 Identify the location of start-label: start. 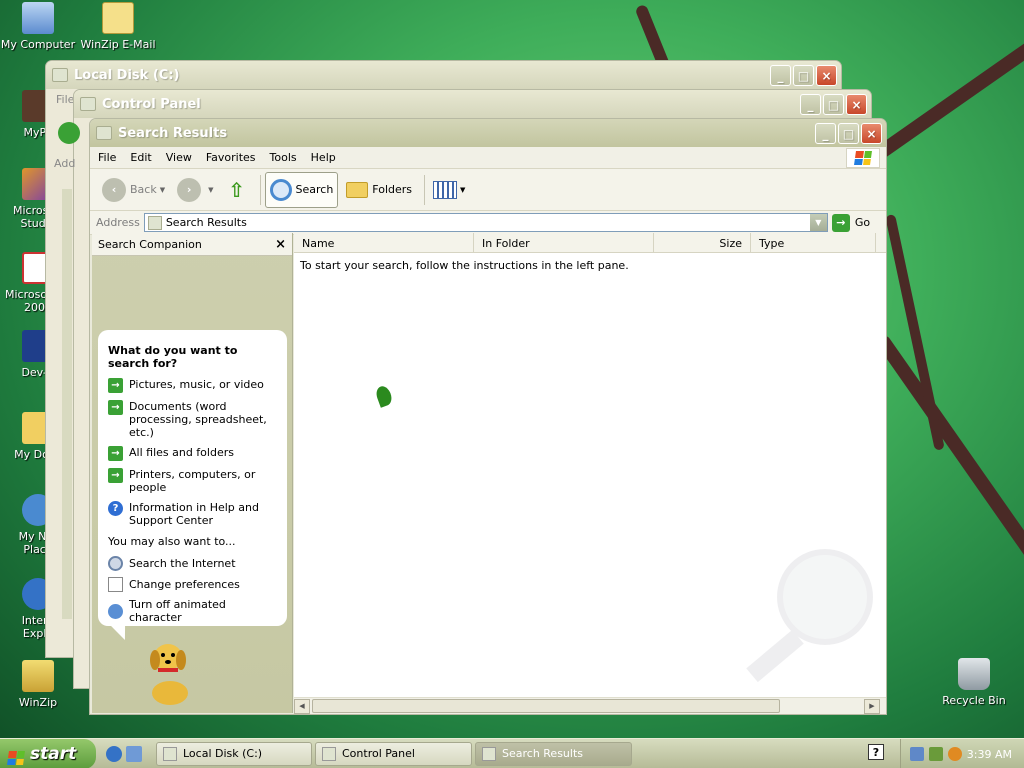
(53, 753).